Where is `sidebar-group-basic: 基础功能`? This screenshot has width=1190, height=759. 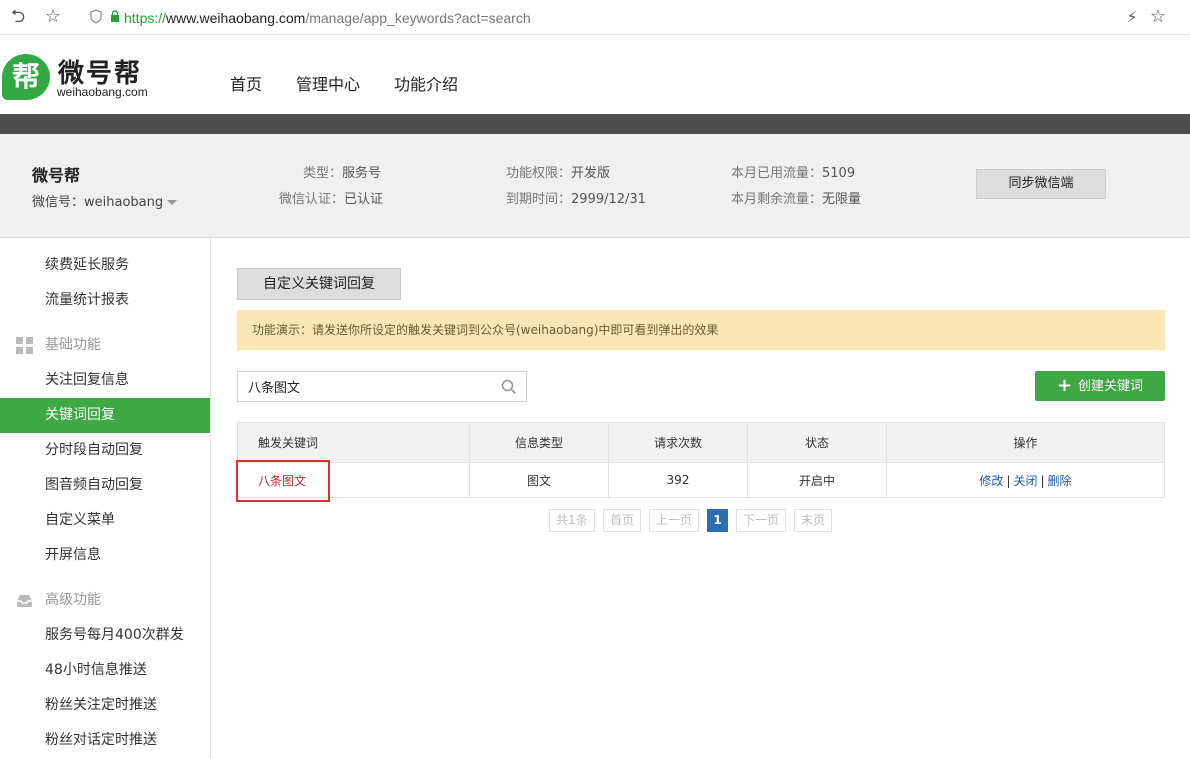
sidebar-group-basic: 基础功能 is located at coordinates (105, 345).